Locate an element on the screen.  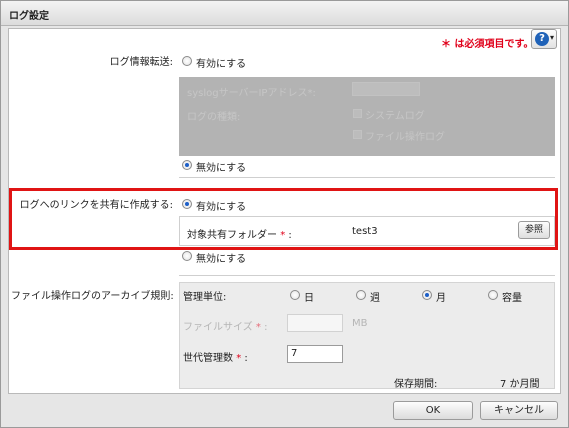
unit-size-radio is located at coordinates (493, 295).